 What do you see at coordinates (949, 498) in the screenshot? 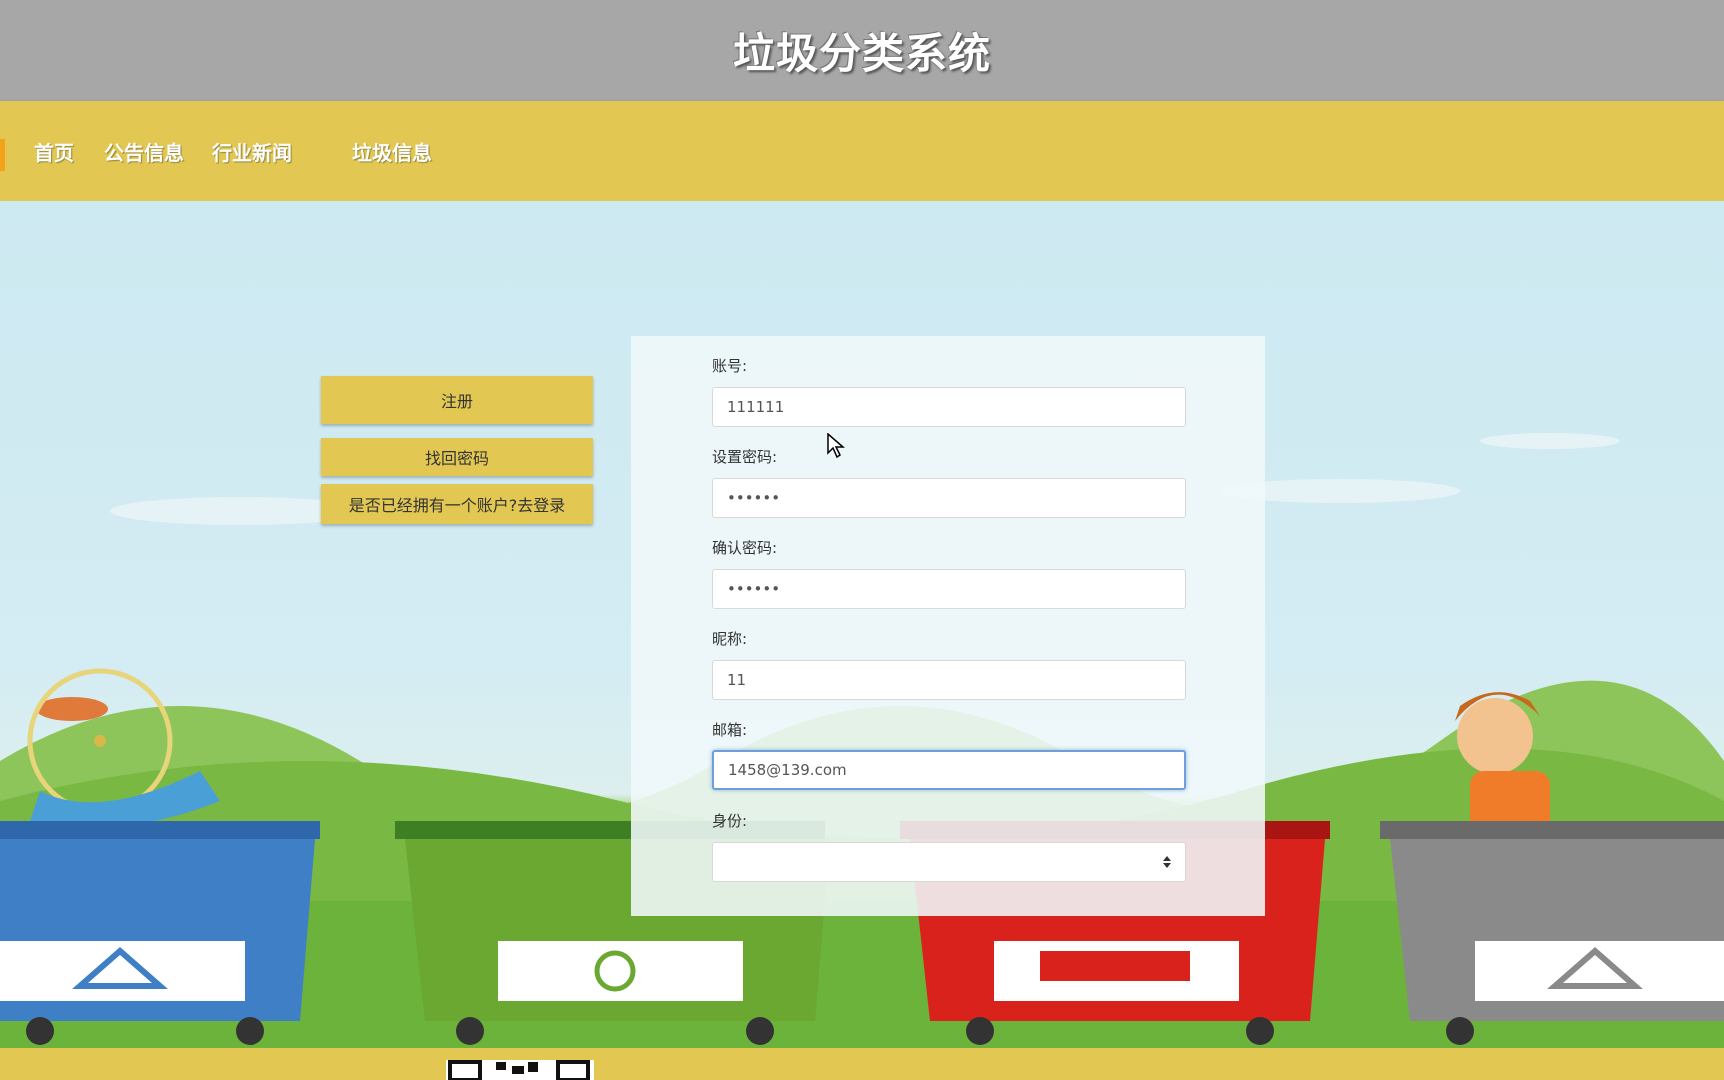
I see `password-input: ••••••` at bounding box center [949, 498].